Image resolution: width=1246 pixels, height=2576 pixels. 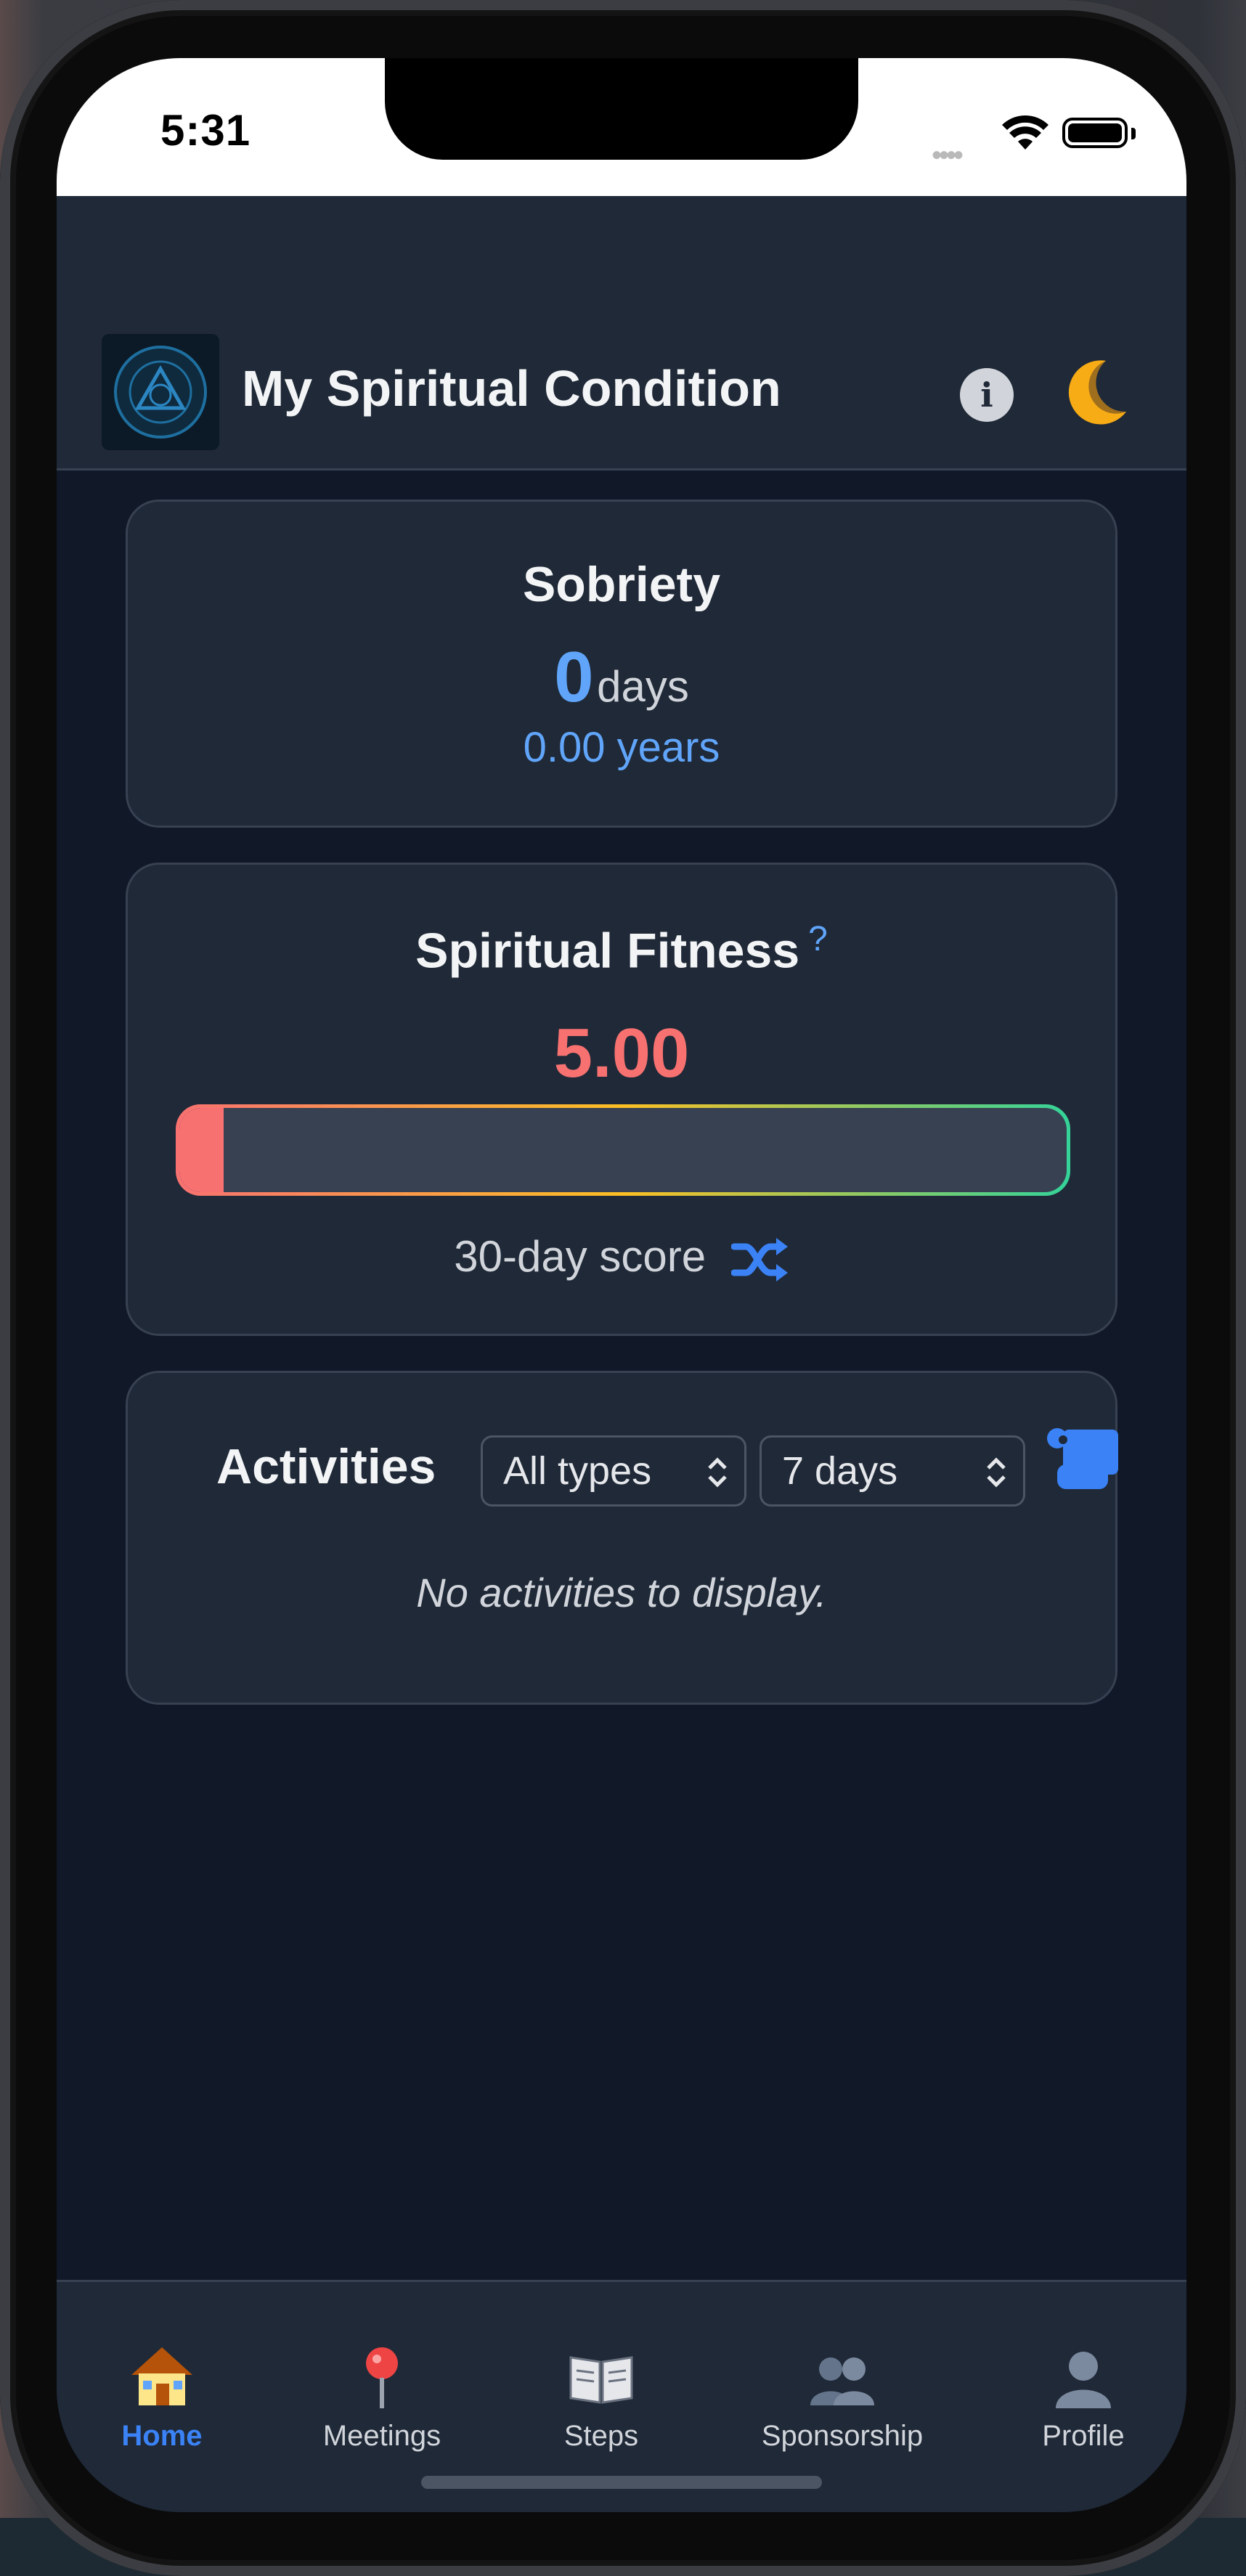 I want to click on activity-range-select: 7 days, so click(x=892, y=1471).